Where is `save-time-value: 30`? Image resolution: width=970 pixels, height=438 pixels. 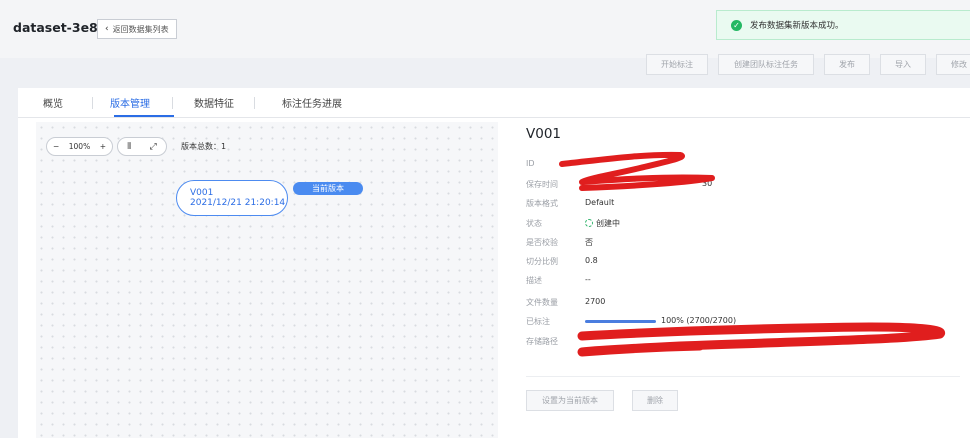 save-time-value: 30 is located at coordinates (707, 183).